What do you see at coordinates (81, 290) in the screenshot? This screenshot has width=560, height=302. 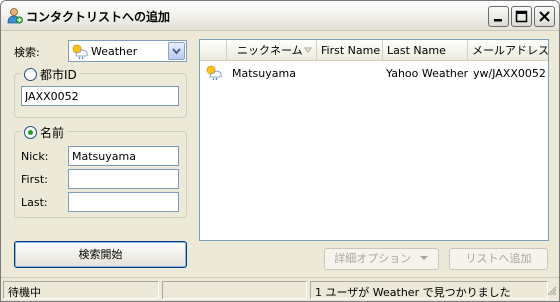 I see `status-state: 待機中` at bounding box center [81, 290].